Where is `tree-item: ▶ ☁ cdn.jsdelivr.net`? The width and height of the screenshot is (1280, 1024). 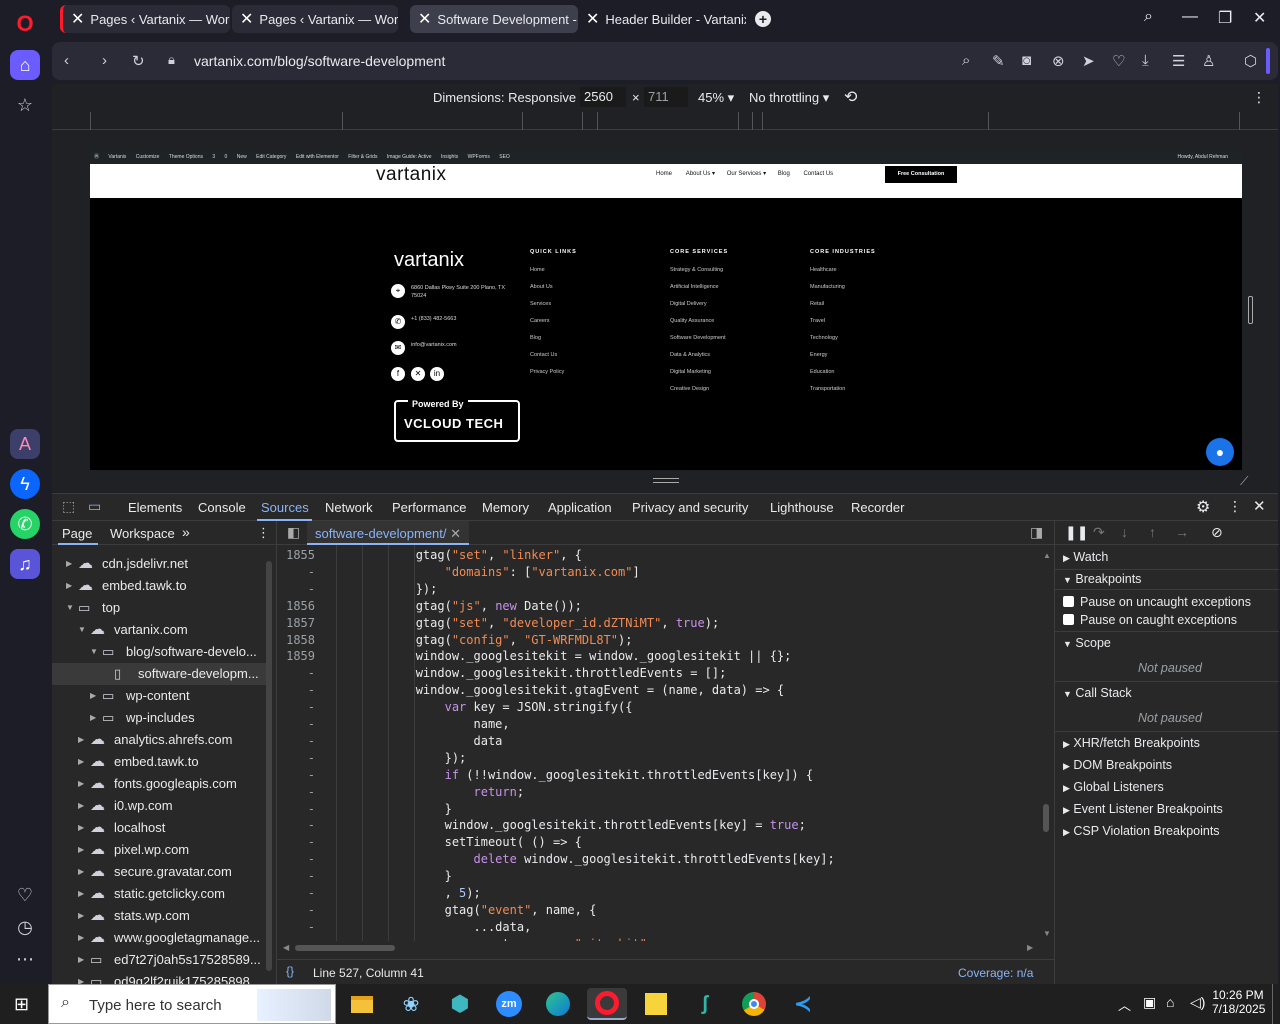 tree-item: ▶ ☁ cdn.jsdelivr.net is located at coordinates (159, 564).